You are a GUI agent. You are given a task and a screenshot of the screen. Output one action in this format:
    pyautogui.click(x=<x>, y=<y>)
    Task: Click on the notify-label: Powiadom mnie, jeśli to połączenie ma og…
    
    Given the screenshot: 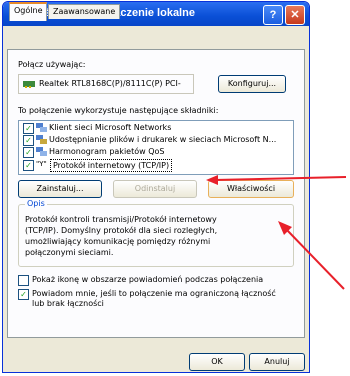 What is the action you would take?
    pyautogui.click(x=154, y=298)
    